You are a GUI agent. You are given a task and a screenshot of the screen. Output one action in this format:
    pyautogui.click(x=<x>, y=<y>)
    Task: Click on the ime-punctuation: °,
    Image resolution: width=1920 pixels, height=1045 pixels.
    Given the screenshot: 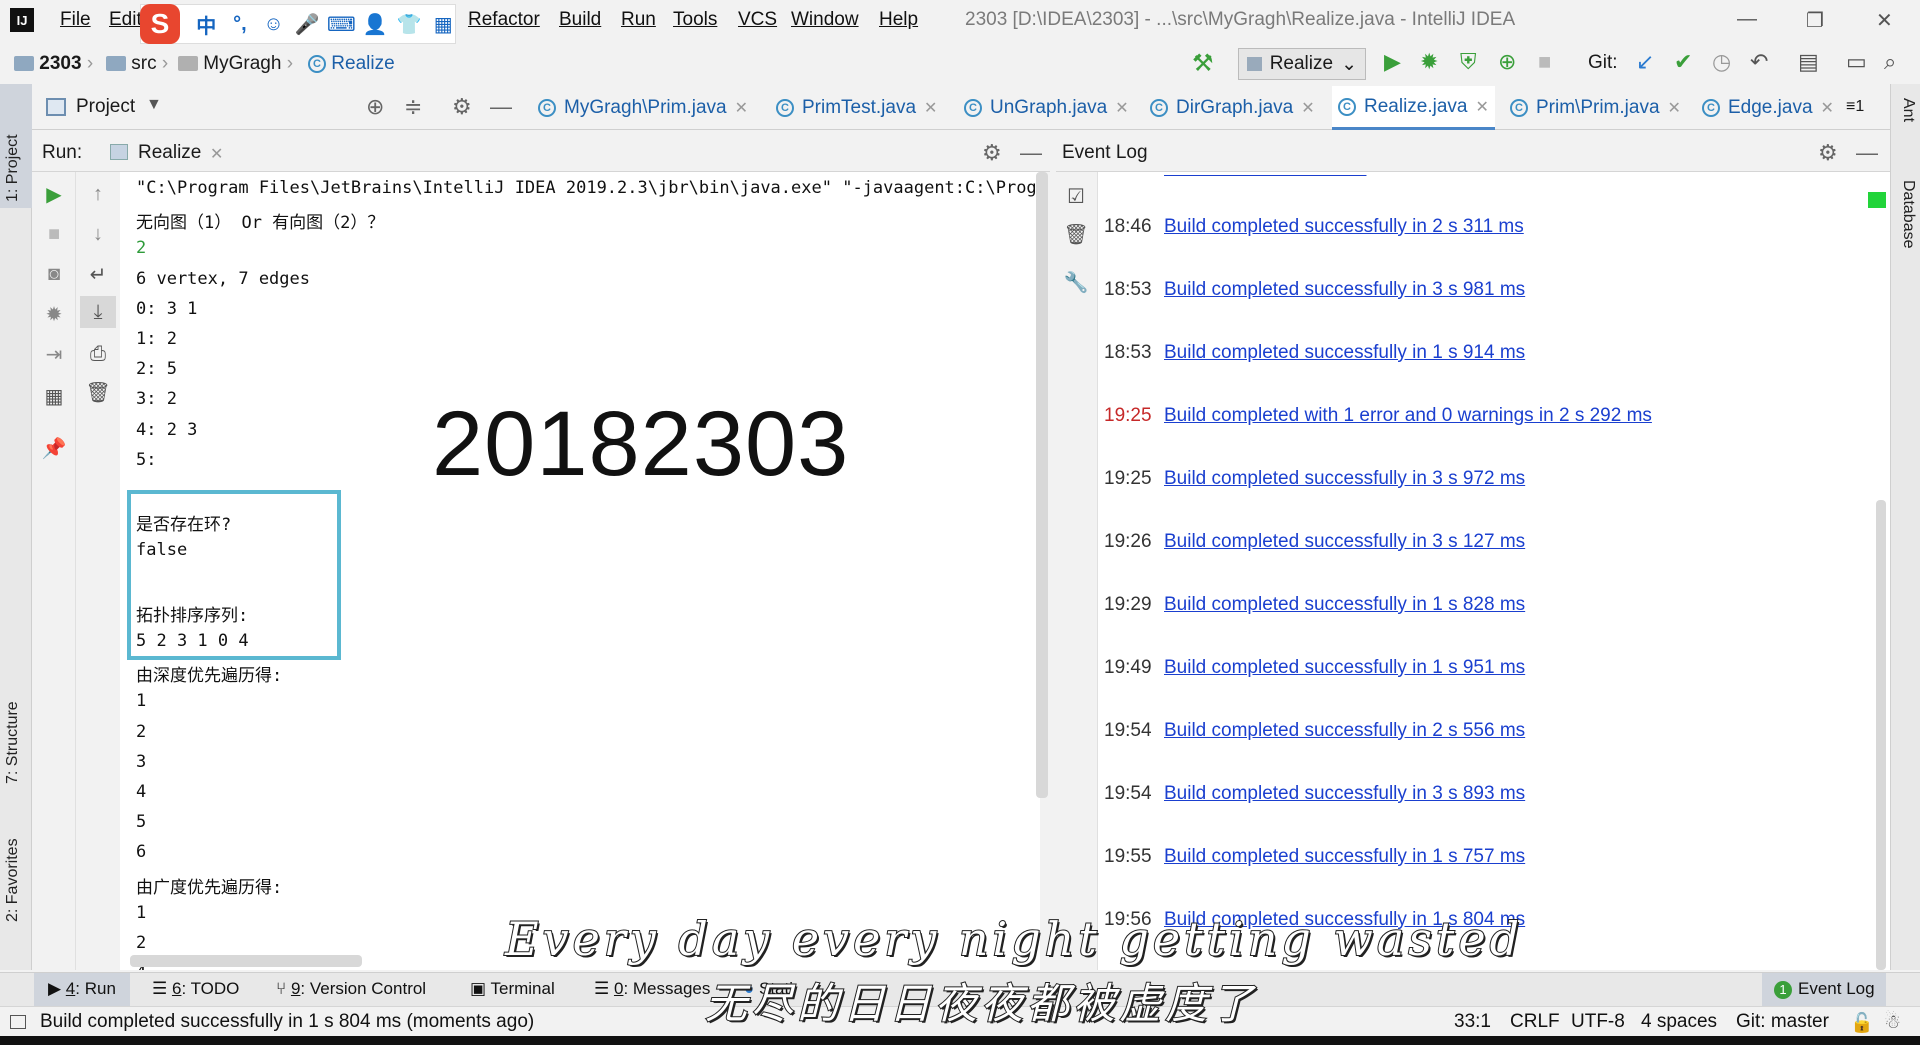 What is the action you would take?
    pyautogui.click(x=240, y=24)
    